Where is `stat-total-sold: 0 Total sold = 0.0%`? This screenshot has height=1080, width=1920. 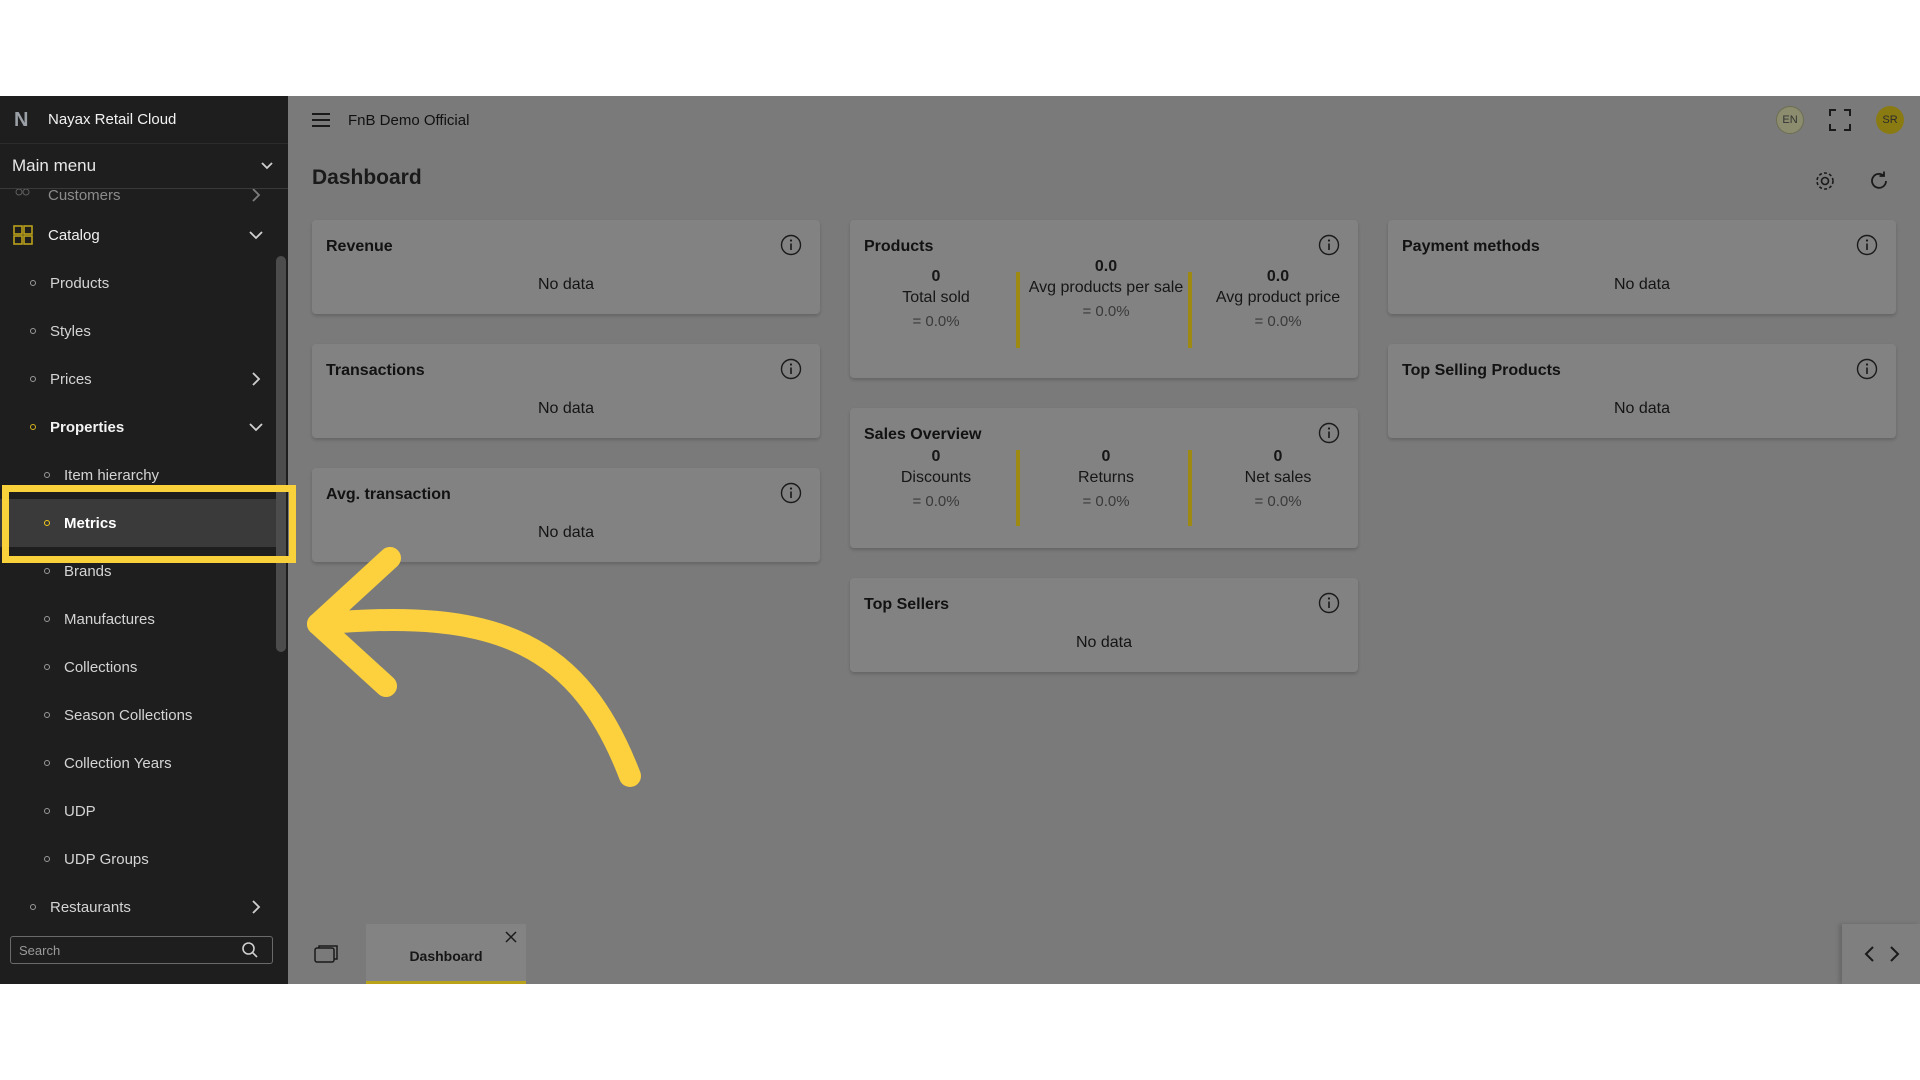 stat-total-sold: 0 Total sold = 0.0% is located at coordinates (936, 299).